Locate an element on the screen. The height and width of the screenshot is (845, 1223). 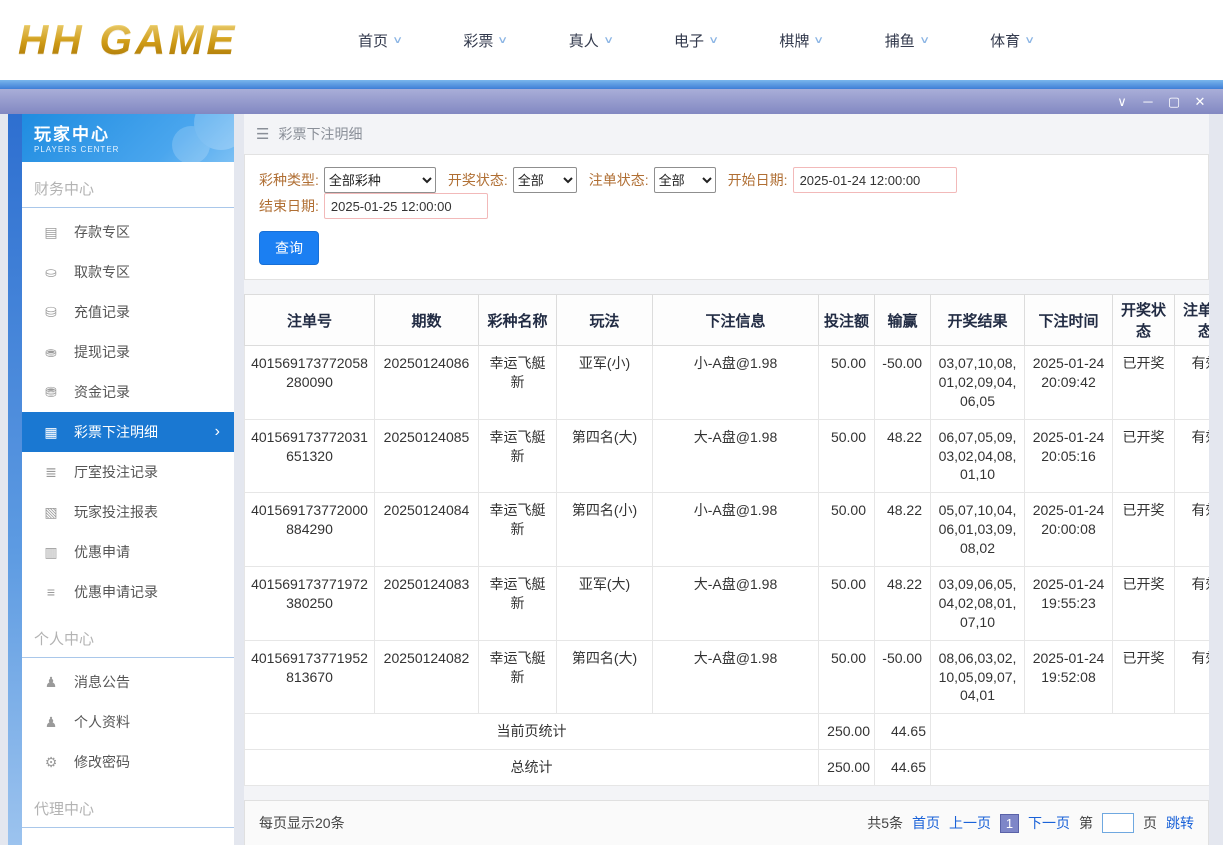
summary-win-loss: 44.65 is located at coordinates (902, 768).